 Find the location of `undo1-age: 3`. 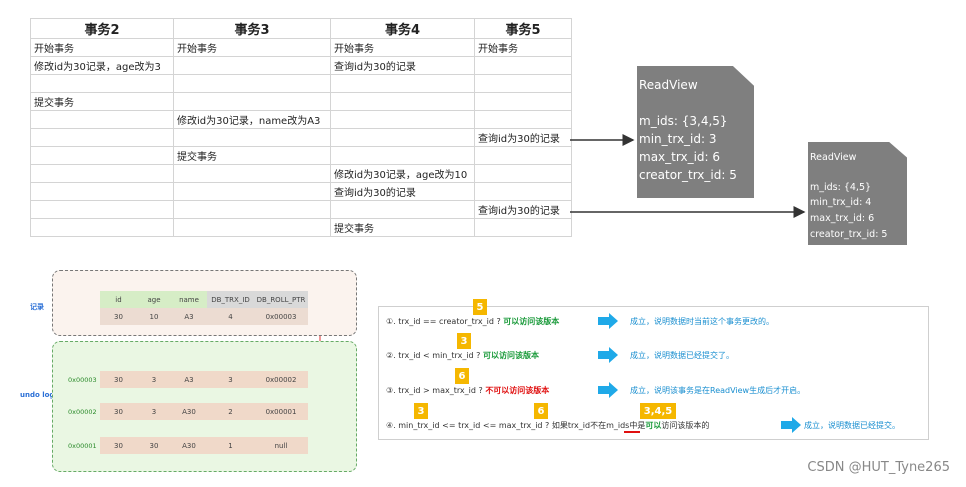

undo1-age: 3 is located at coordinates (154, 379).